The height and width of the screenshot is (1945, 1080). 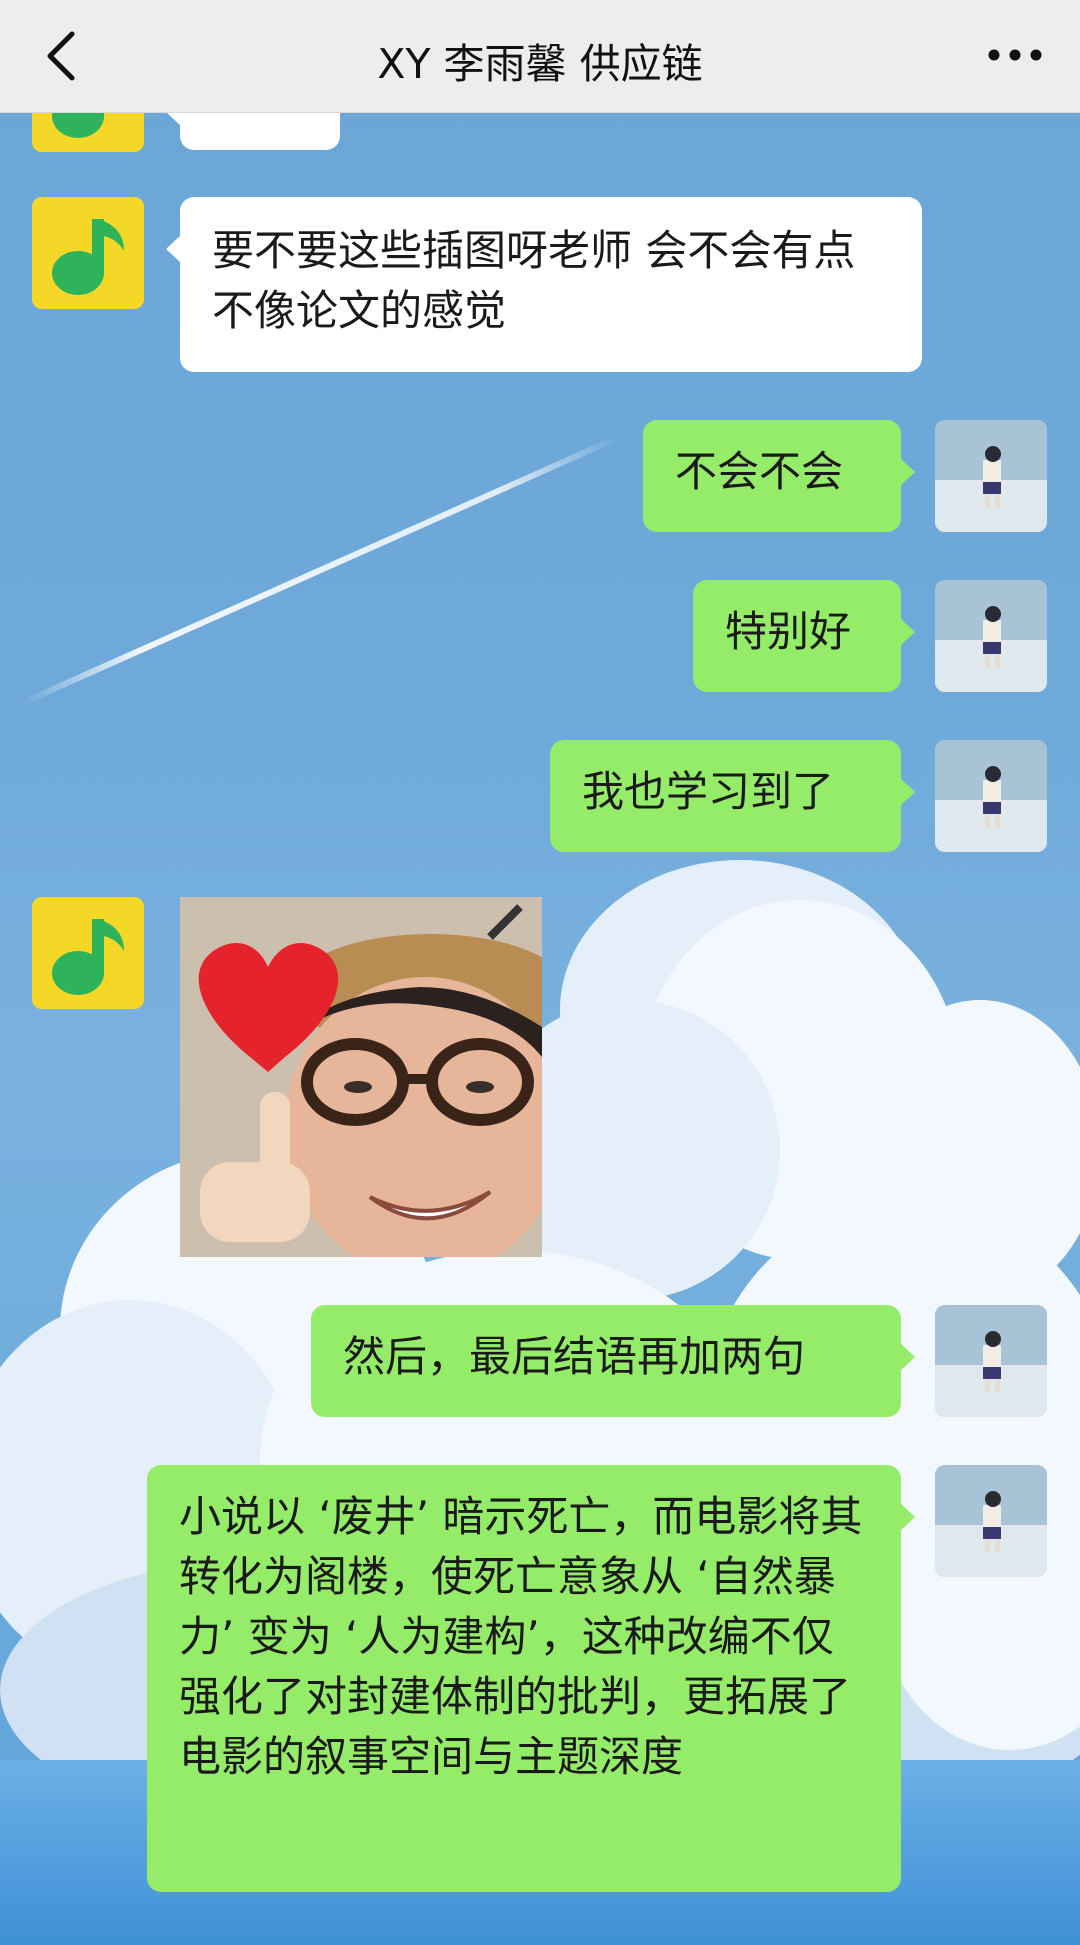 What do you see at coordinates (613, 1361) in the screenshot?
I see `message-bubble: 然后，最后结语再加两句` at bounding box center [613, 1361].